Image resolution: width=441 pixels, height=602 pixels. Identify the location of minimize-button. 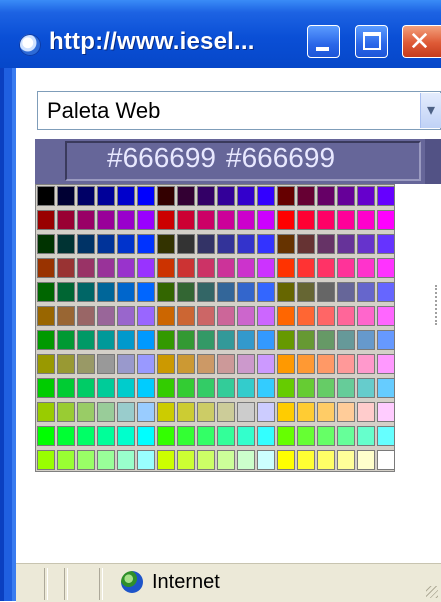
(323, 41).